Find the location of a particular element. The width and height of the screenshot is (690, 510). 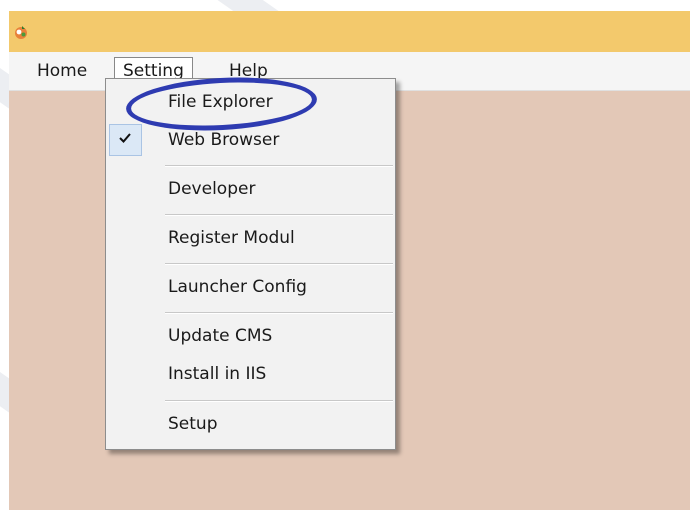

menu-item-launcher-config: Launcher Config is located at coordinates (250, 287).